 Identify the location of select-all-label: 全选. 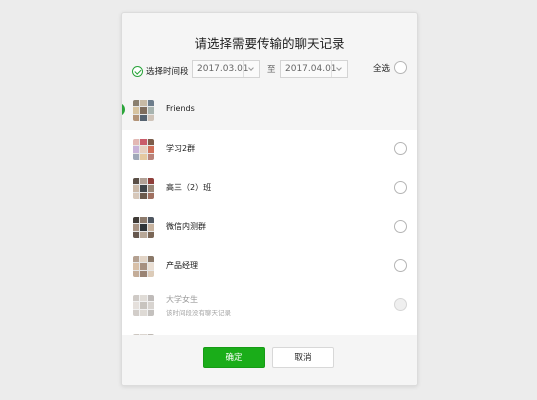
(381, 68).